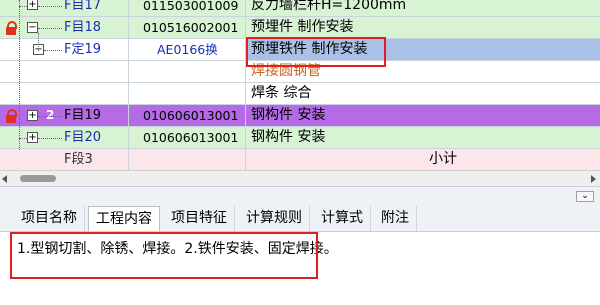  Describe the element at coordinates (186, 27) in the screenshot. I see `row-code: 010516002001` at that location.